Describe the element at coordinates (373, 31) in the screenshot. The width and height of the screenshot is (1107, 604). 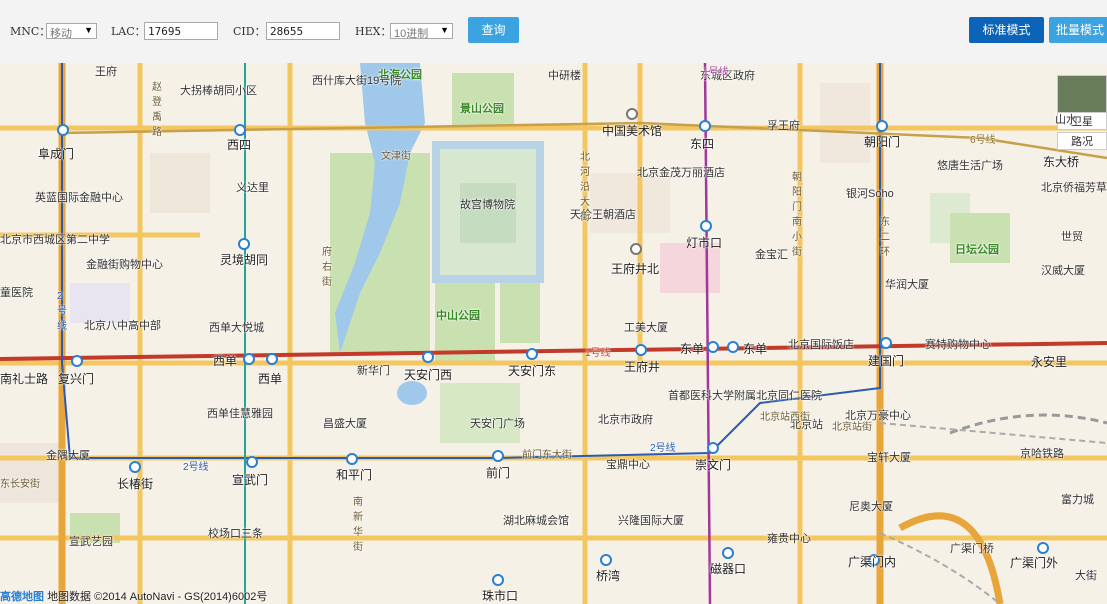
I see `hex-label: HEX：` at that location.